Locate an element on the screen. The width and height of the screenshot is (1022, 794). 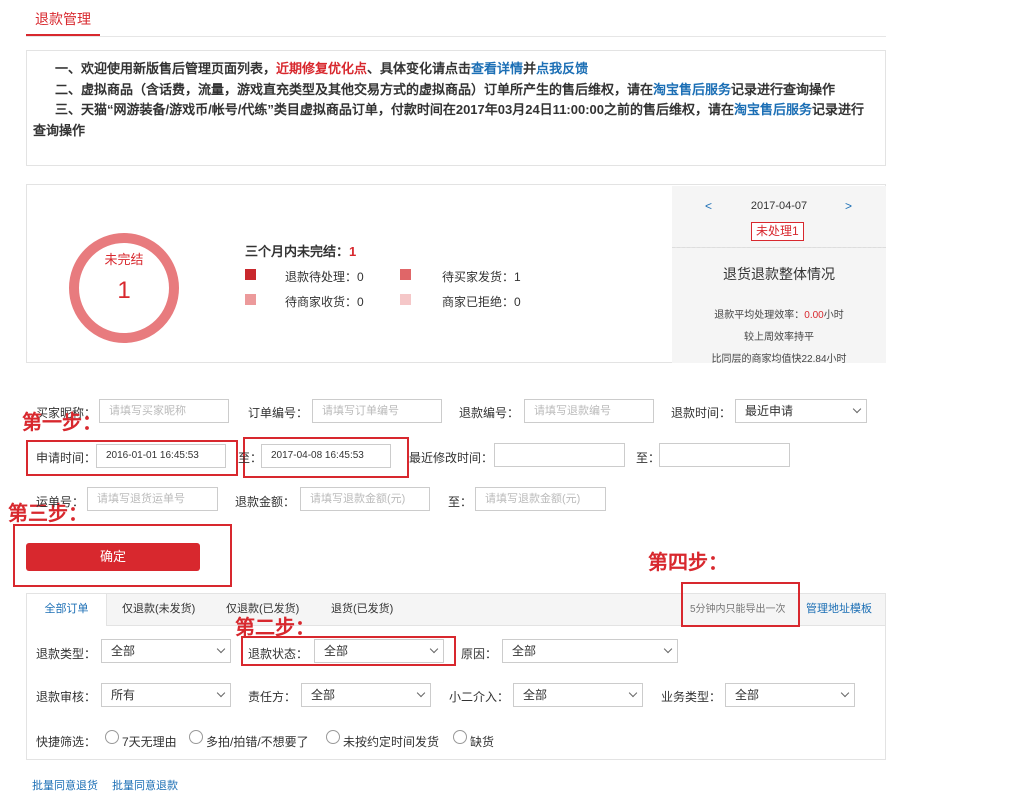
quick-filter-late: 未按约定时间发货 is located at coordinates (391, 741).